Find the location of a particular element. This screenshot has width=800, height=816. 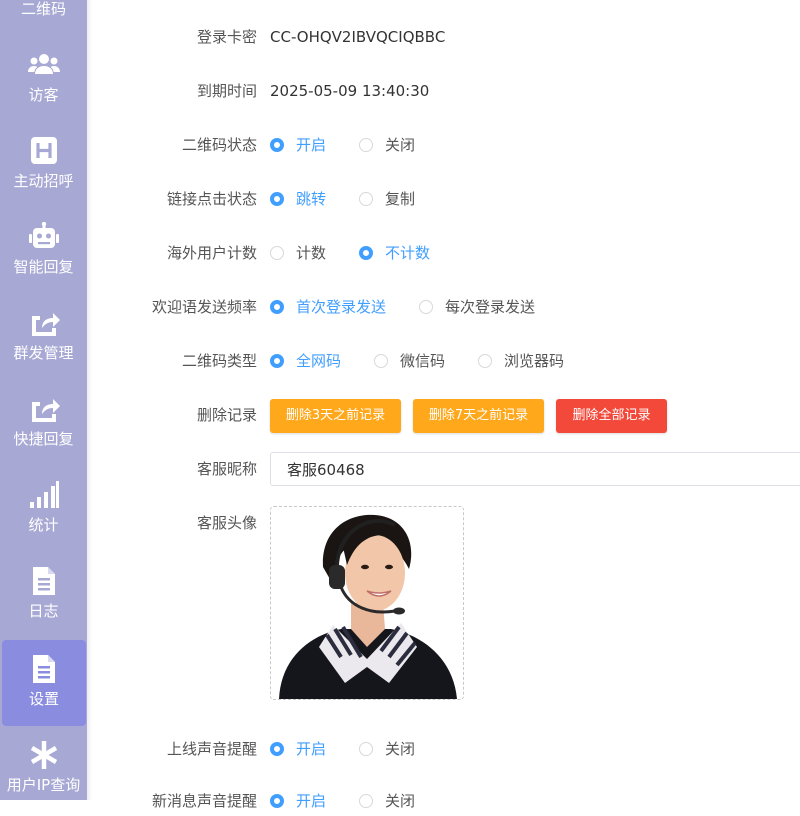

sidebar-item-label: 主动招呼 is located at coordinates (43, 181).